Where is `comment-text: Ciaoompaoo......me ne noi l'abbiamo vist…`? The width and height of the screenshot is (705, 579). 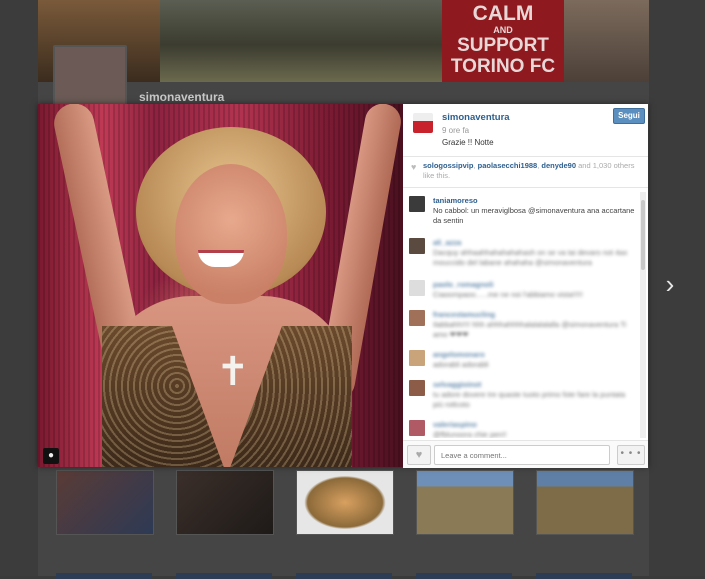
comment-text: Ciaoompaoo......me ne noi l'abbiamo vist… is located at coordinates (508, 294).